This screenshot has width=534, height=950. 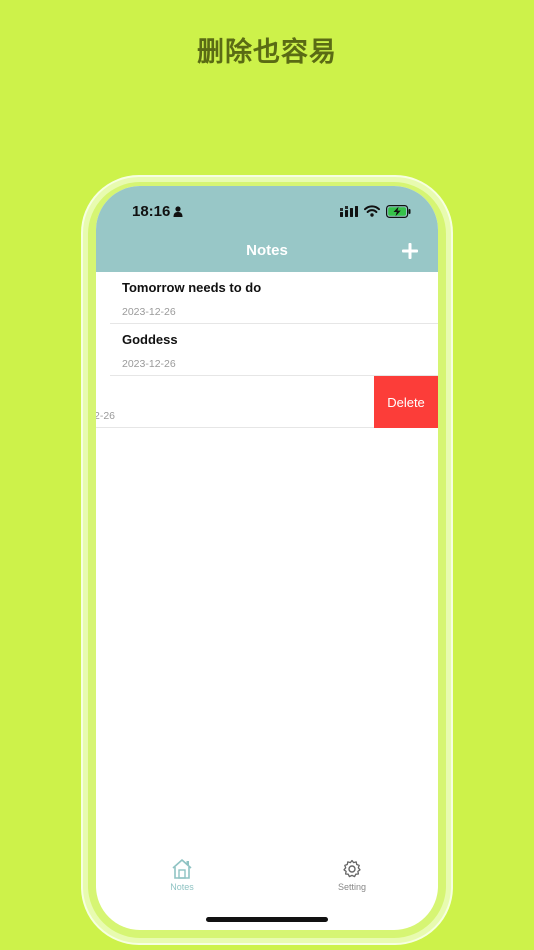 What do you see at coordinates (352, 887) in the screenshot?
I see `tab-label: Setting` at bounding box center [352, 887].